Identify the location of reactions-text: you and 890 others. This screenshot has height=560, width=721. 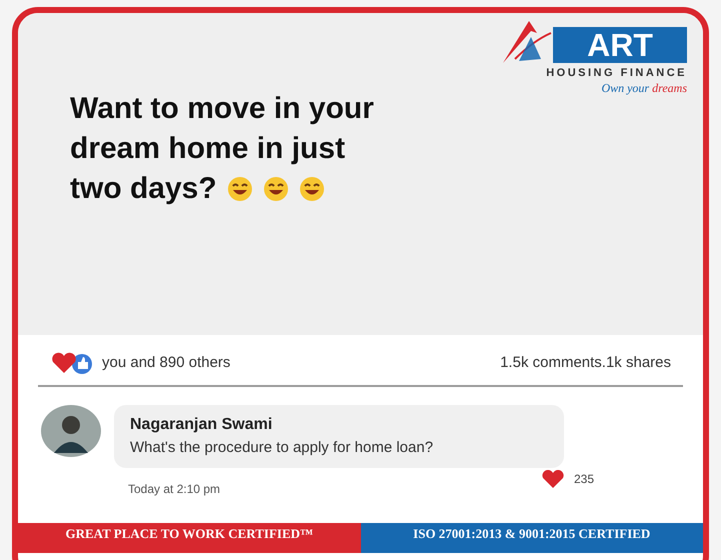
(166, 362).